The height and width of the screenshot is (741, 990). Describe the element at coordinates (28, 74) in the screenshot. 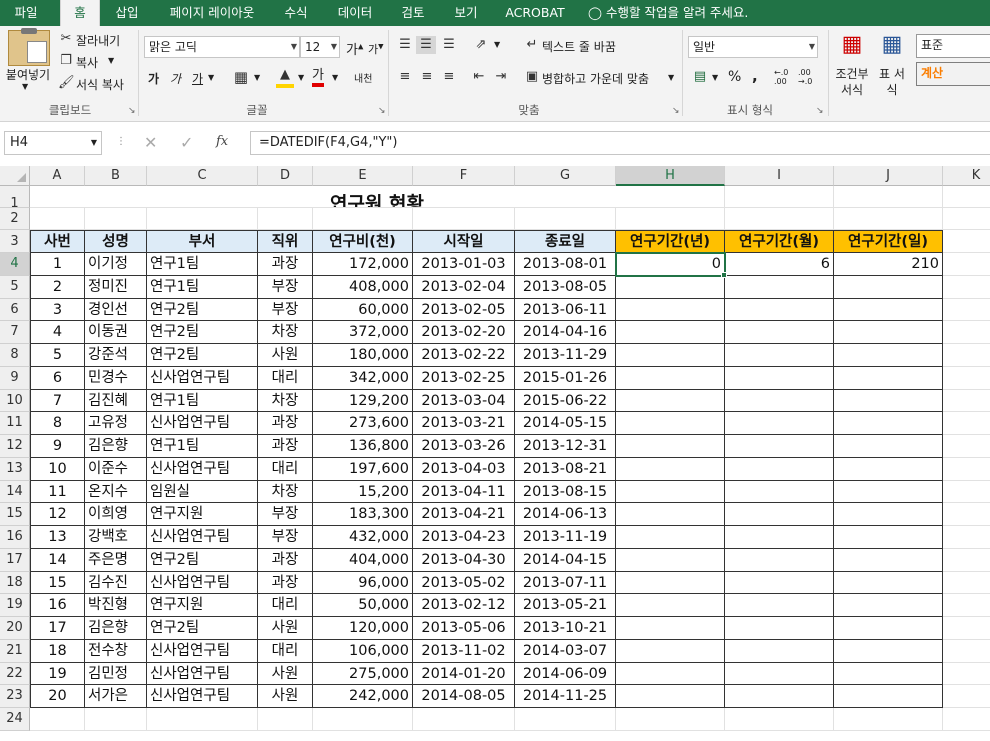

I see `paste-button: 붙여넣기` at that location.